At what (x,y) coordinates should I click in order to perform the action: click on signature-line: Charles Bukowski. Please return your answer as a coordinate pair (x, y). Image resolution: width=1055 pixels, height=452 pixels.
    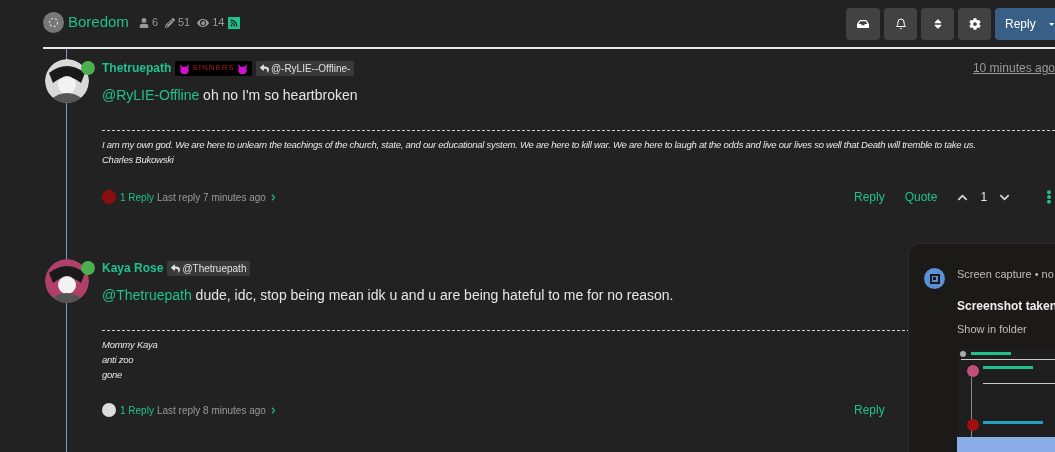
    Looking at the image, I should click on (138, 160).